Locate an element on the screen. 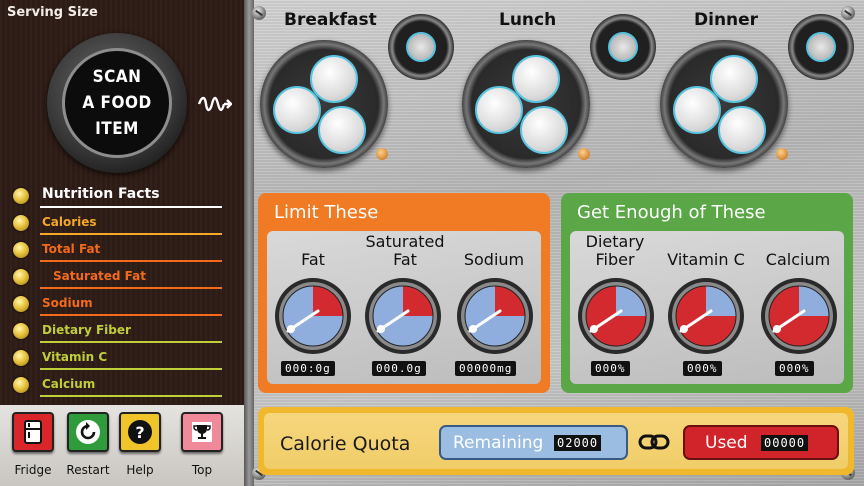 This screenshot has height=486, width=864. scan-line-3: ITEM is located at coordinates (117, 129).